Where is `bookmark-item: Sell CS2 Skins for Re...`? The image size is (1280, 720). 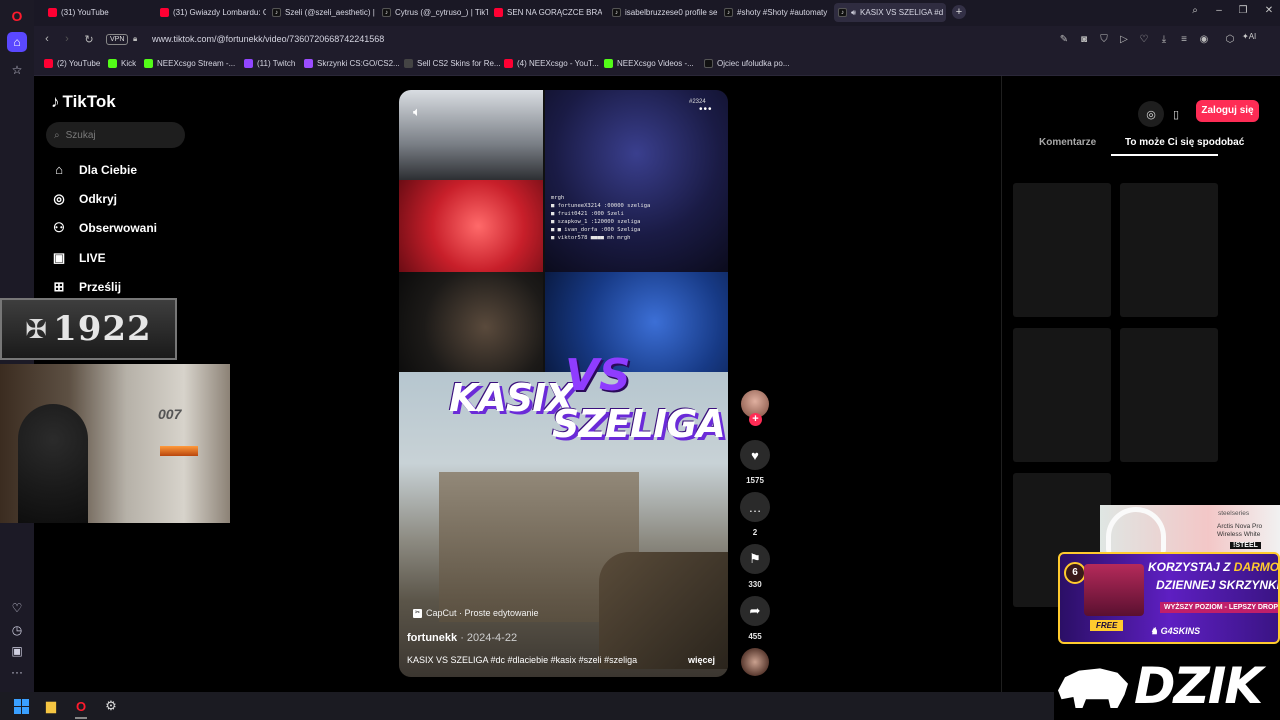
bookmark-item: Sell CS2 Skins for Re... is located at coordinates (452, 63).